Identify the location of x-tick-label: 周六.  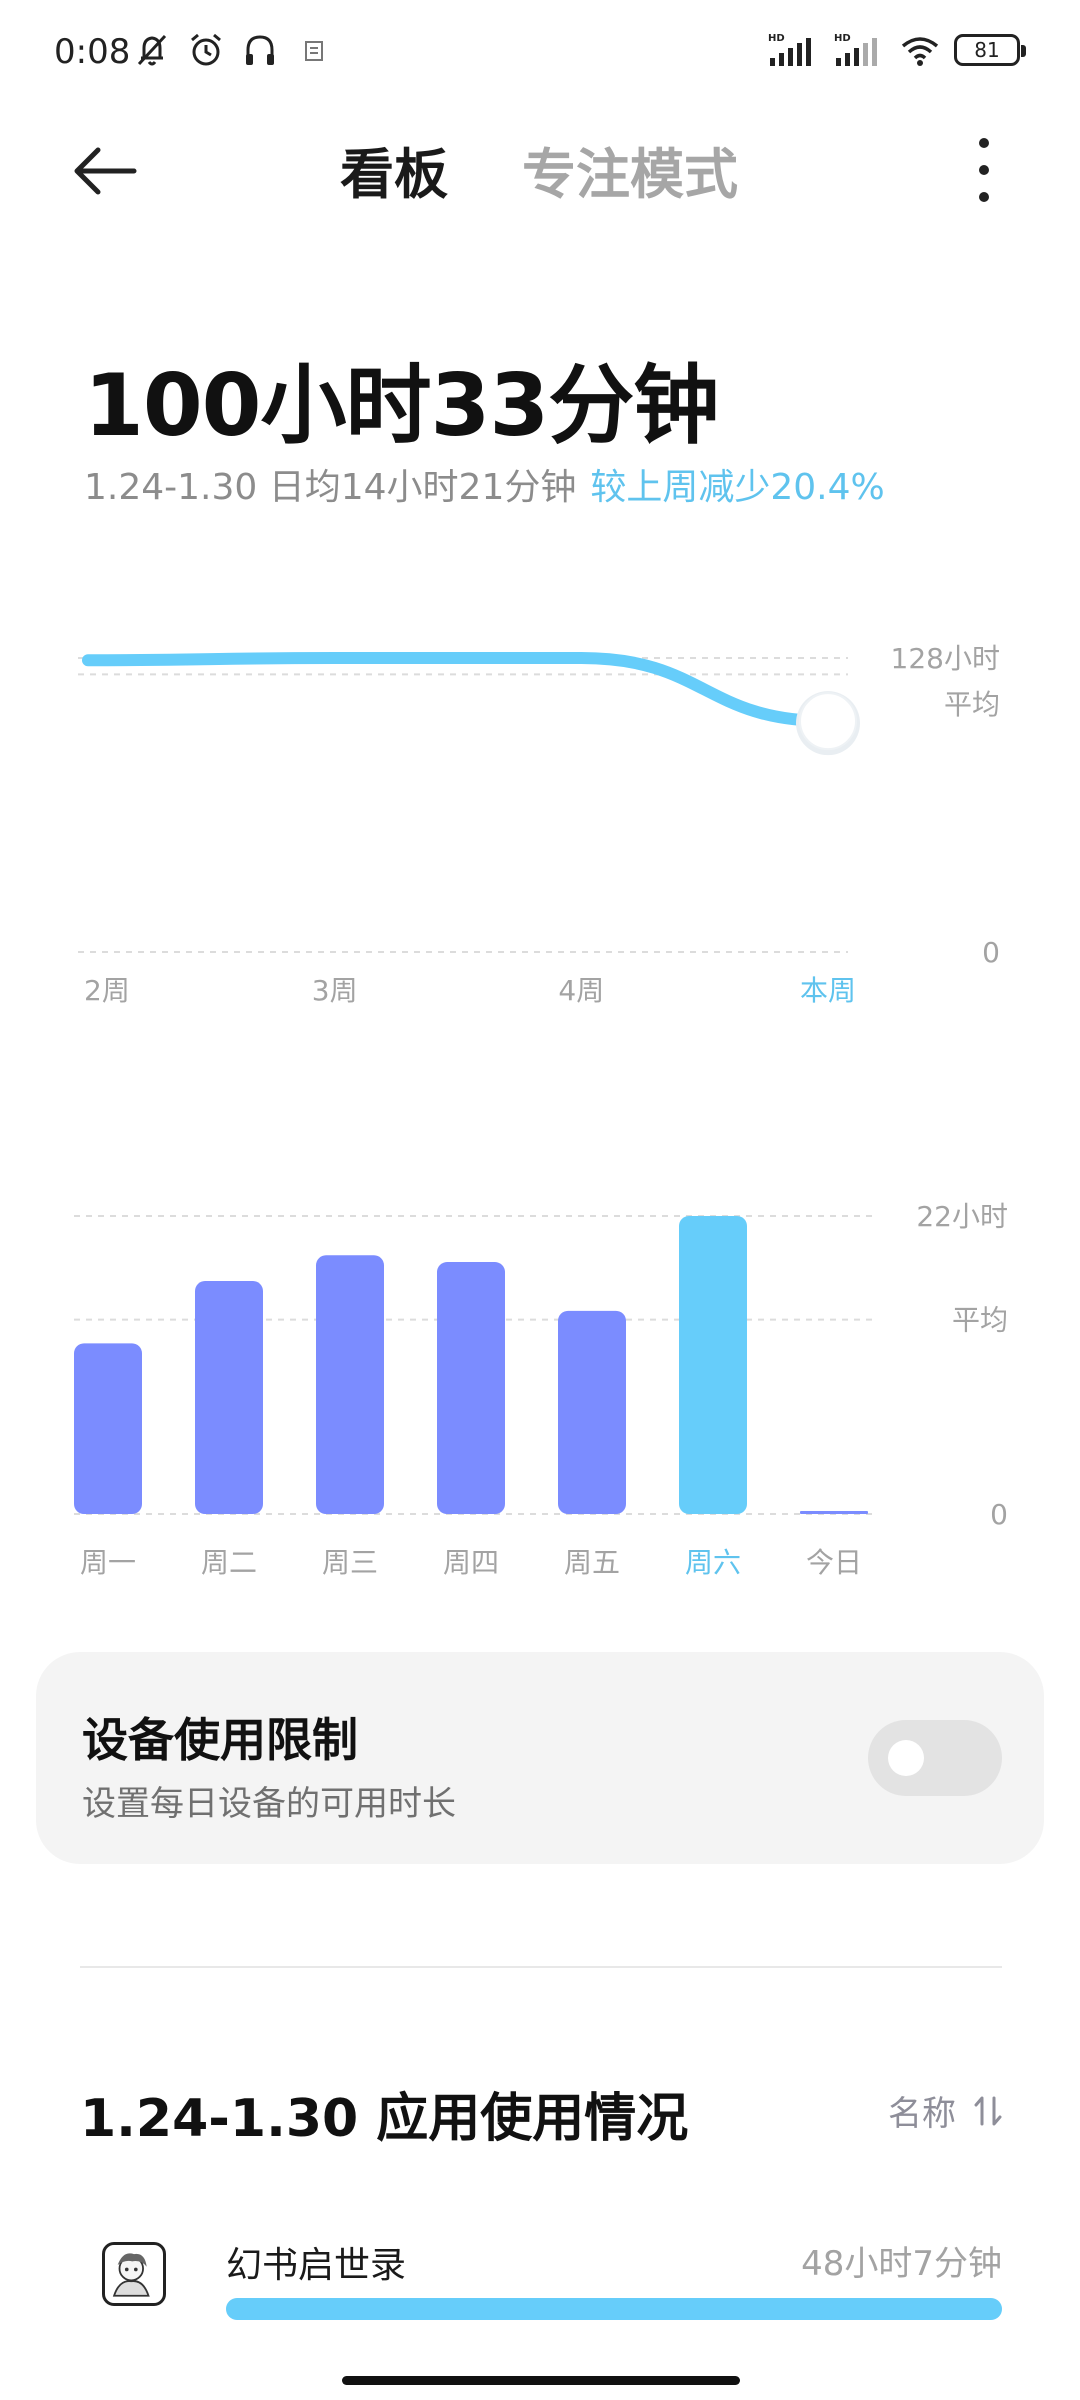
(713, 1562).